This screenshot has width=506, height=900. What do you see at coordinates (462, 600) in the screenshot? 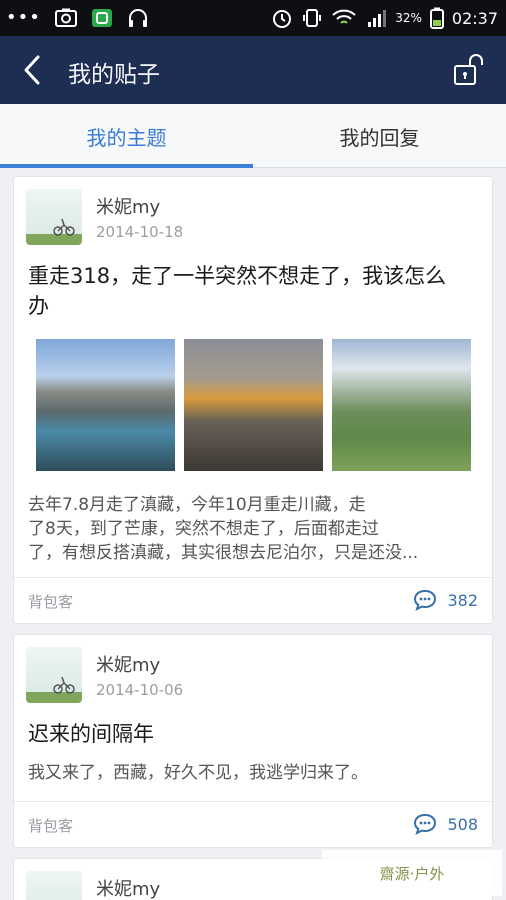
I see `comment-count: 382` at bounding box center [462, 600].